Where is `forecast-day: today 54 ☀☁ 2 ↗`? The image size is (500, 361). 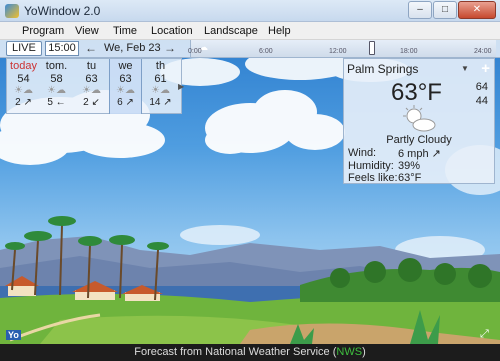
forecast-day: today 54 ☀☁ 2 ↗ is located at coordinates (23, 86).